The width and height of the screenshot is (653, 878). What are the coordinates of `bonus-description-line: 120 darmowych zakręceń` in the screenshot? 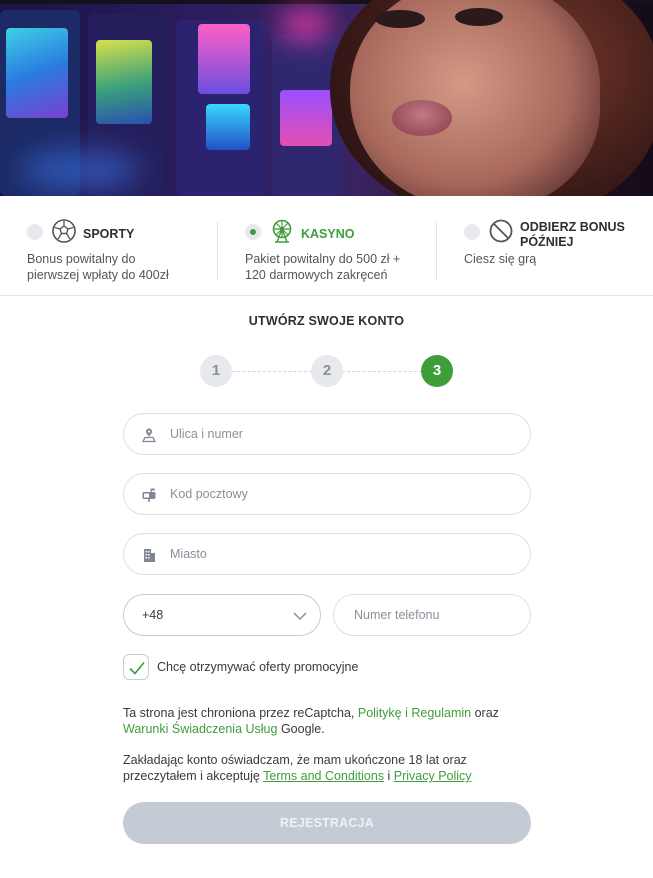 It's located at (316, 275).